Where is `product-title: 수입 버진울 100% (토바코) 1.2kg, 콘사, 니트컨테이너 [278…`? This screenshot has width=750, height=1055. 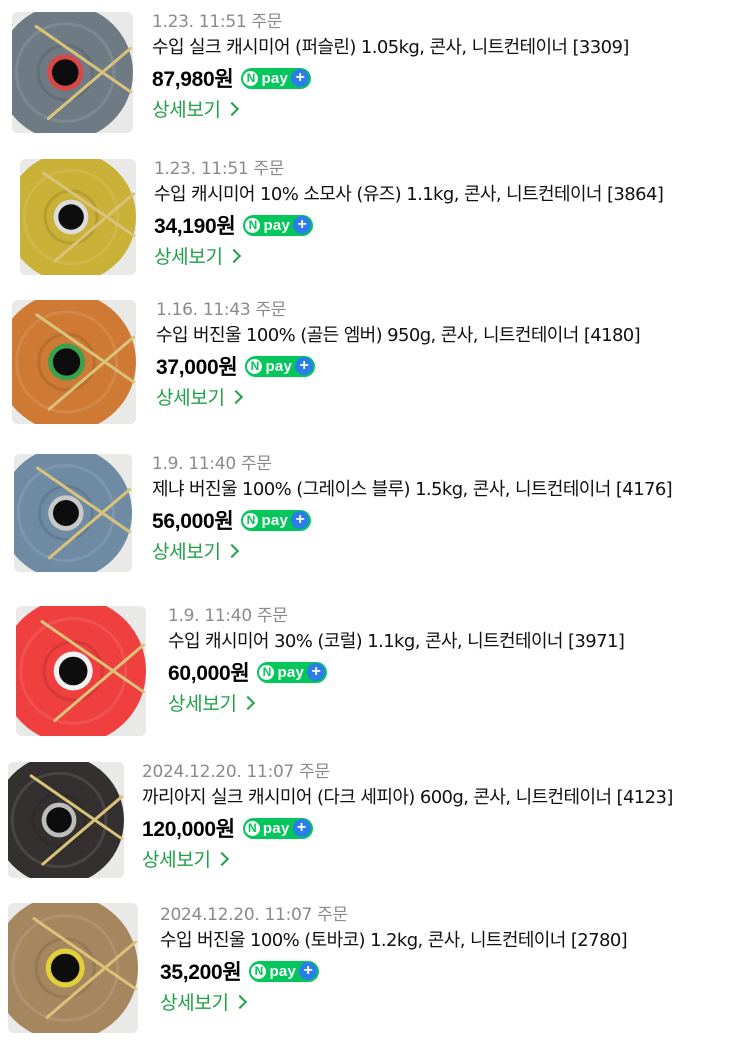 product-title: 수입 버진울 100% (토바코) 1.2kg, 콘사, 니트컨테이너 [278… is located at coordinates (394, 940).